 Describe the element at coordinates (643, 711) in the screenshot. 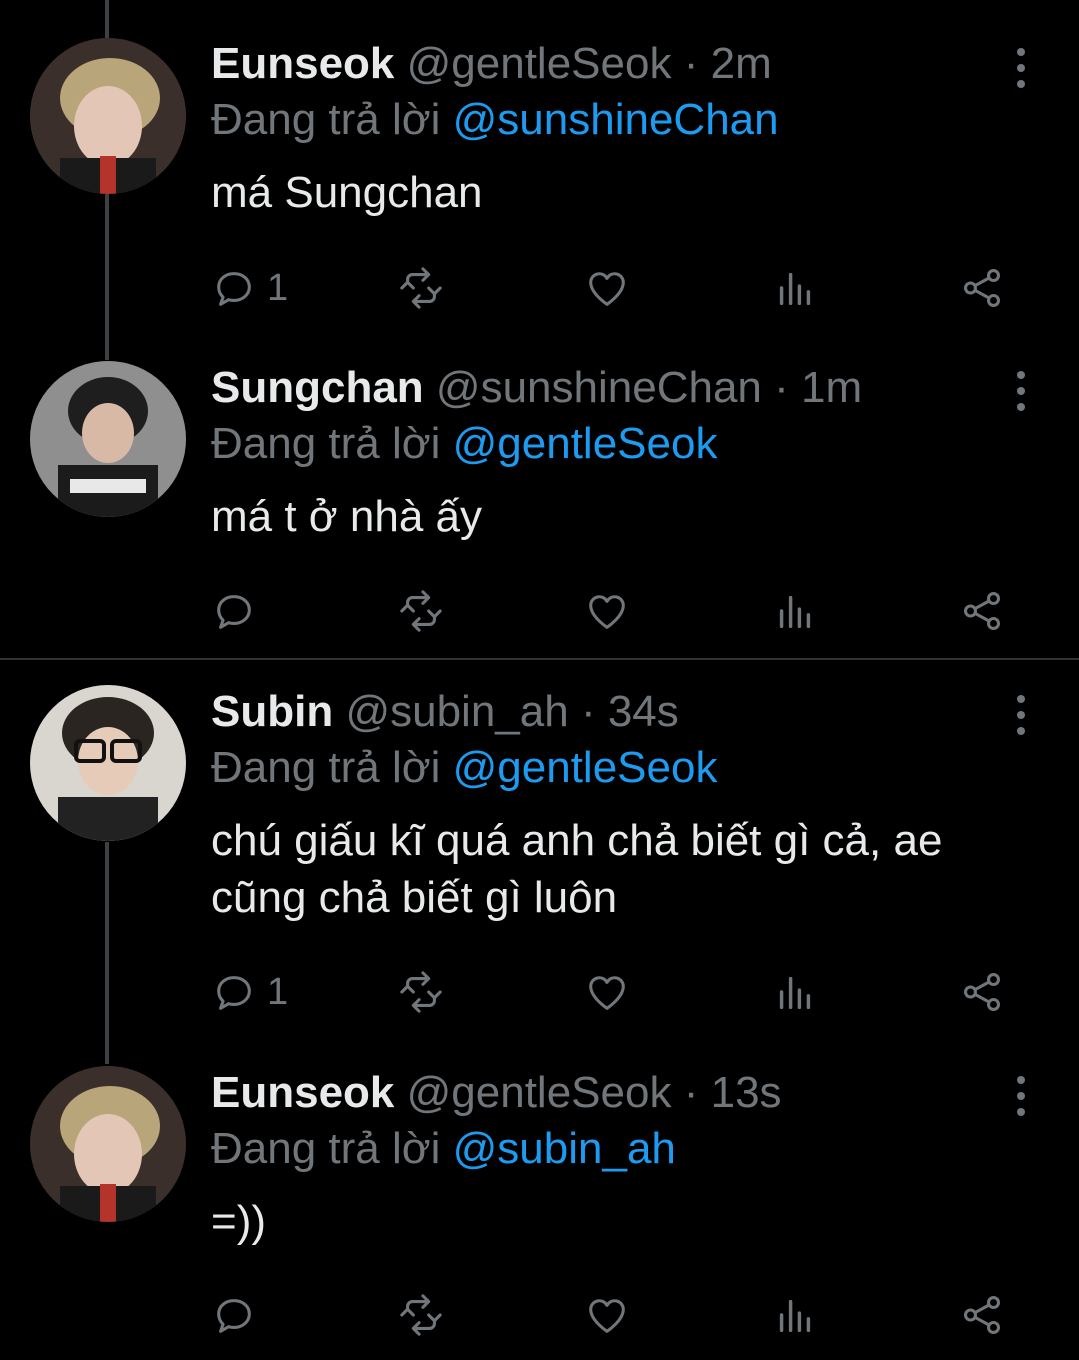

I see `timestamp: 34s` at that location.